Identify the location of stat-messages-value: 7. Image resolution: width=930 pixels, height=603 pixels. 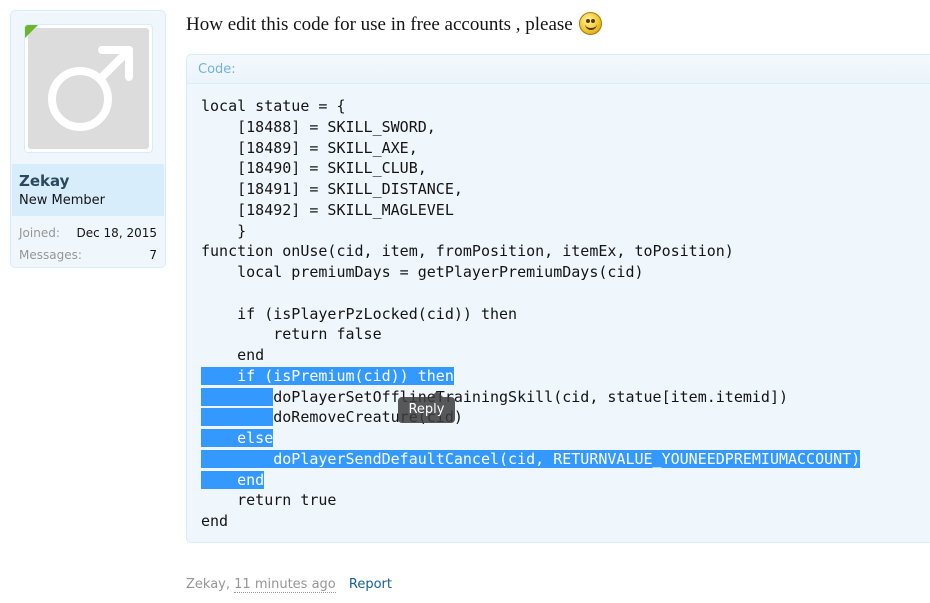
(153, 255).